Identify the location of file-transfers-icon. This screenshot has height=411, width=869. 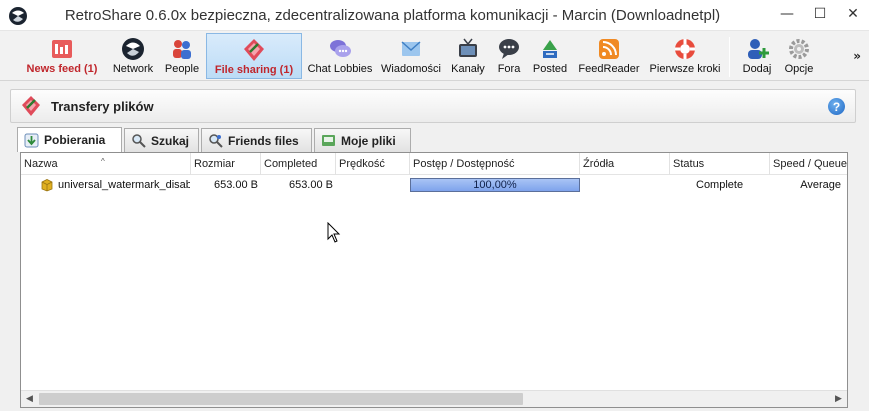
(31, 106).